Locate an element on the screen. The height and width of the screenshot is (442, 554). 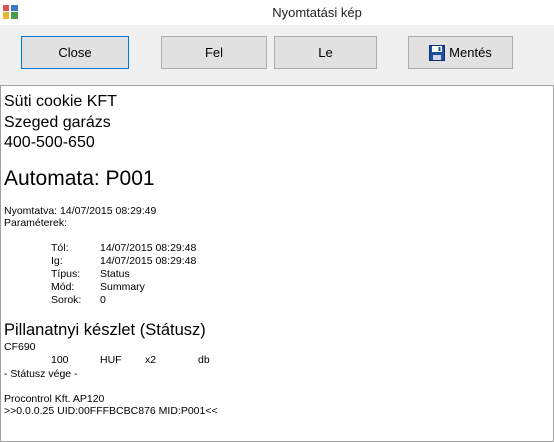
save-button-label: Mentés is located at coordinates (470, 52).